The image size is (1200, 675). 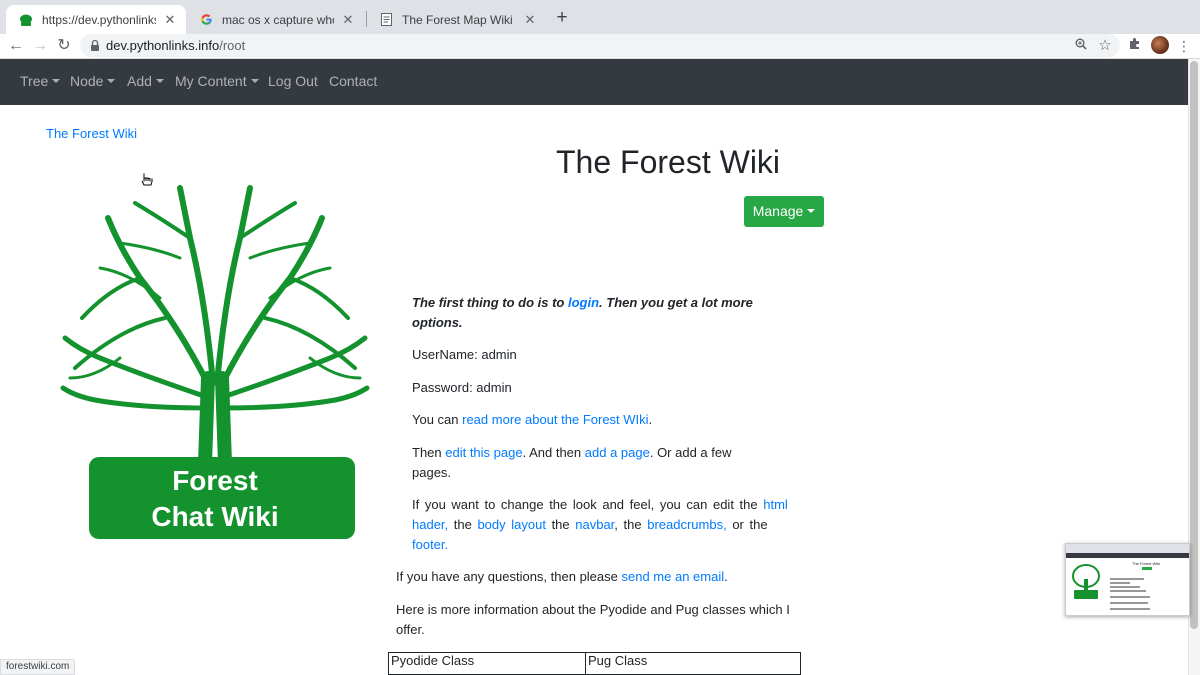 What do you see at coordinates (1147, 568) in the screenshot?
I see `thumb-manage-button` at bounding box center [1147, 568].